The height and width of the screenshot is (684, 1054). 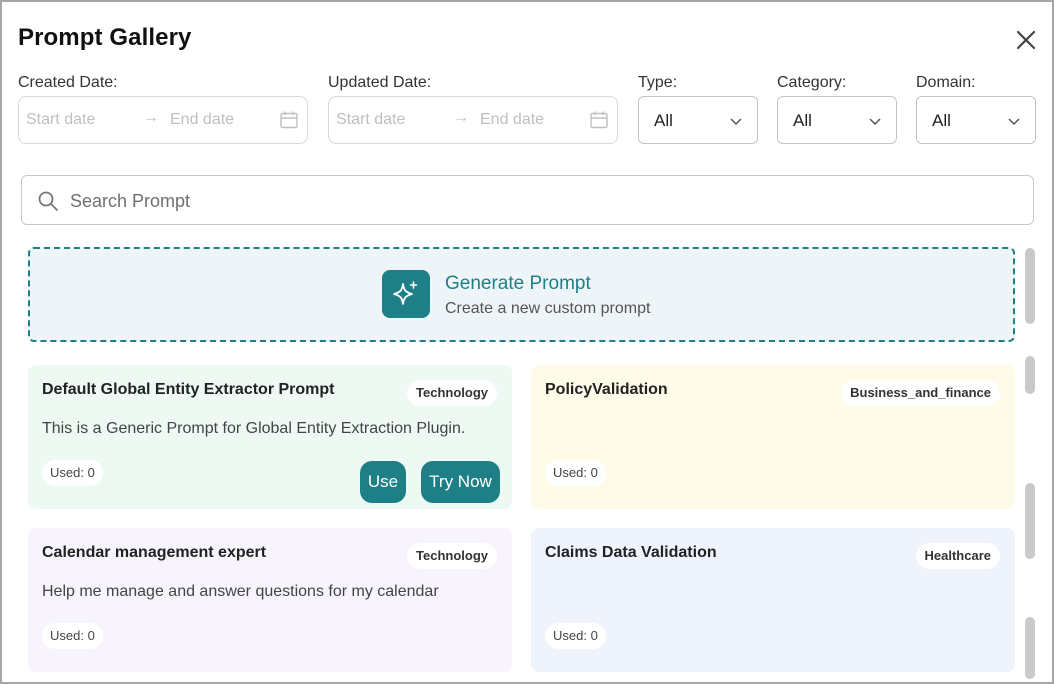 I want to click on prompt-card-title: Default Global Entity Extractor Prompt, so click(x=188, y=389).